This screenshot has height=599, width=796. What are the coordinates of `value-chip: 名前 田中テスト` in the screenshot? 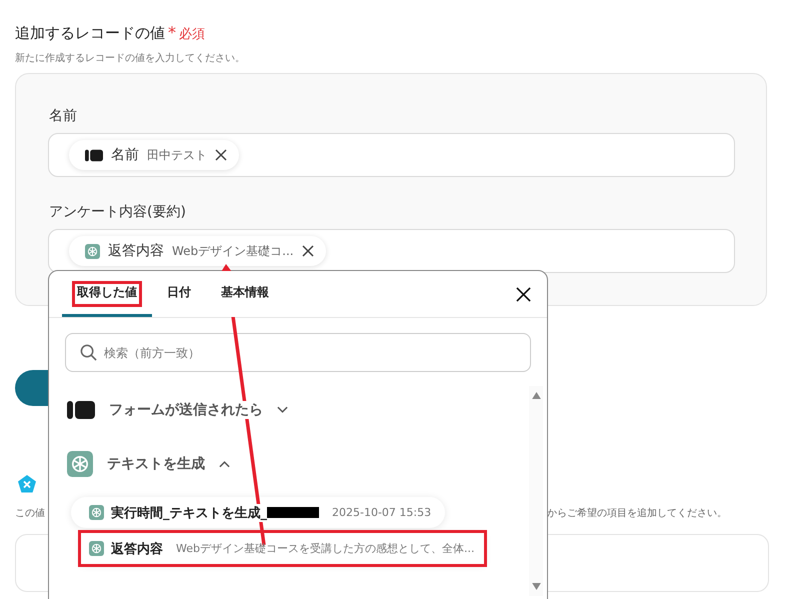 It's located at (154, 155).